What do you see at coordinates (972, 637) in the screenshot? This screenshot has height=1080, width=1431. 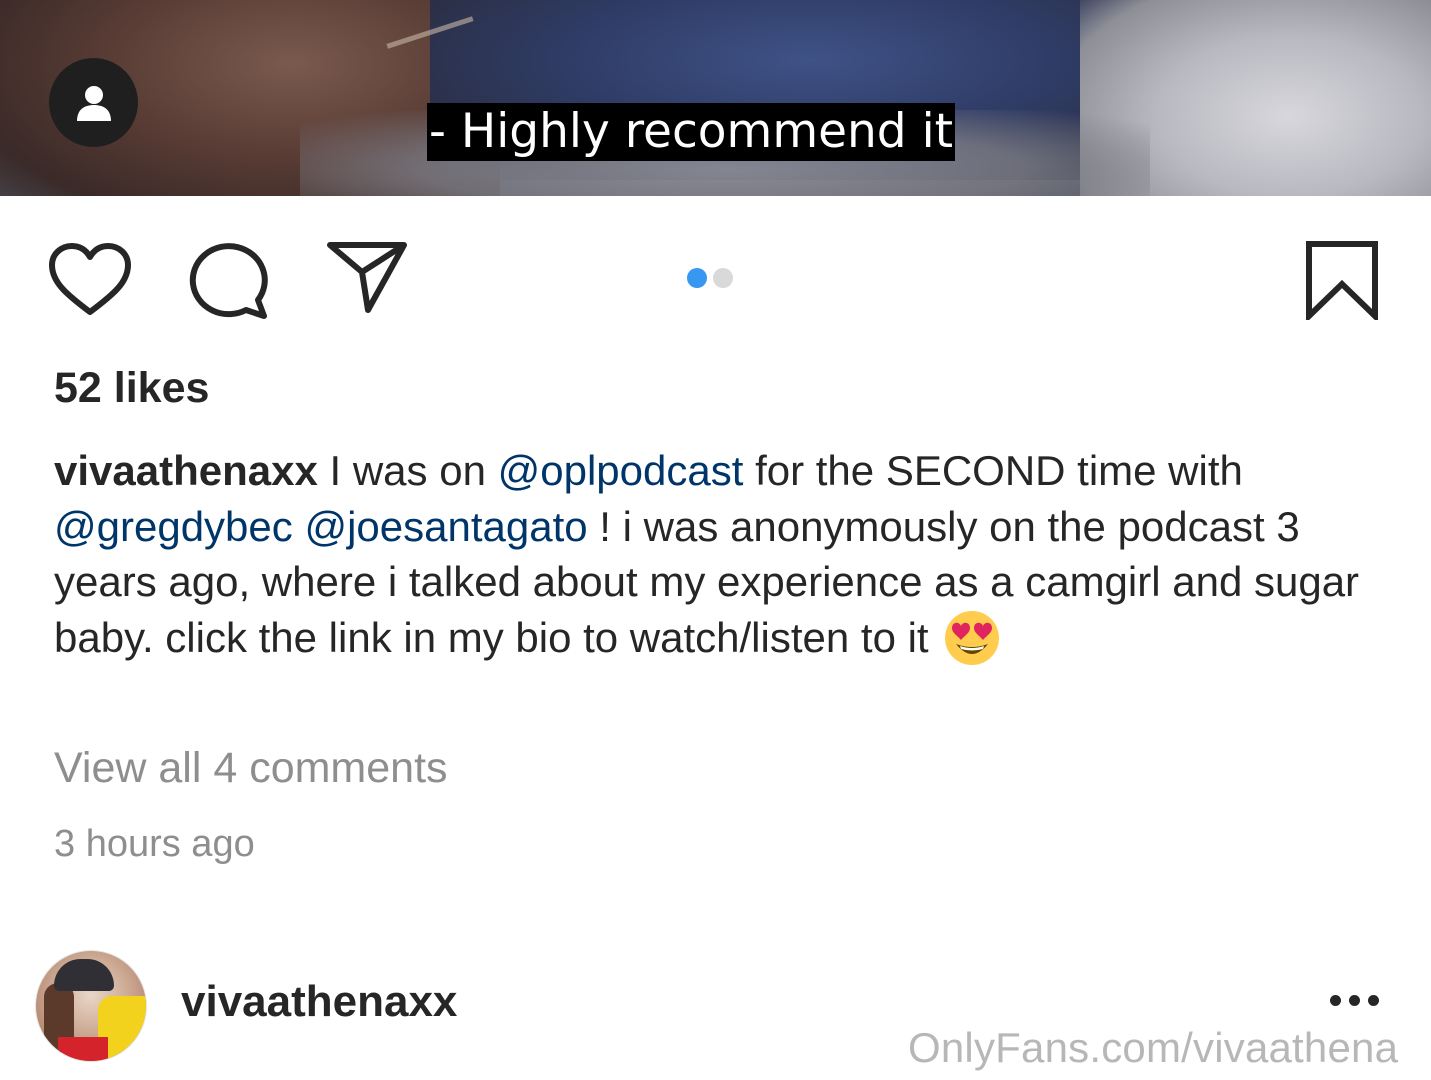 I see `heart-eyes-emoji` at bounding box center [972, 637].